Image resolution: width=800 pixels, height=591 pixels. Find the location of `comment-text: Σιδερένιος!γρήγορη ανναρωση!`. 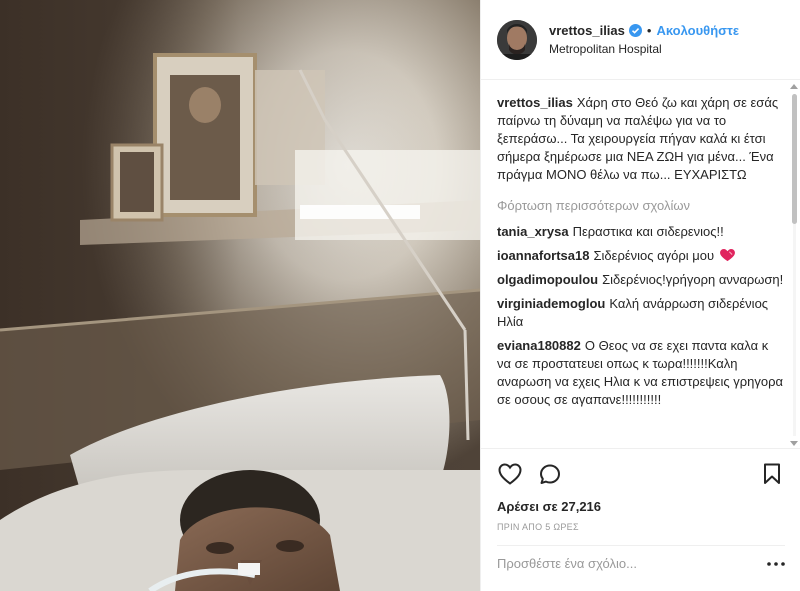

comment-text: Σιδερένιος!γρήγορη ανναρωση! is located at coordinates (693, 279).